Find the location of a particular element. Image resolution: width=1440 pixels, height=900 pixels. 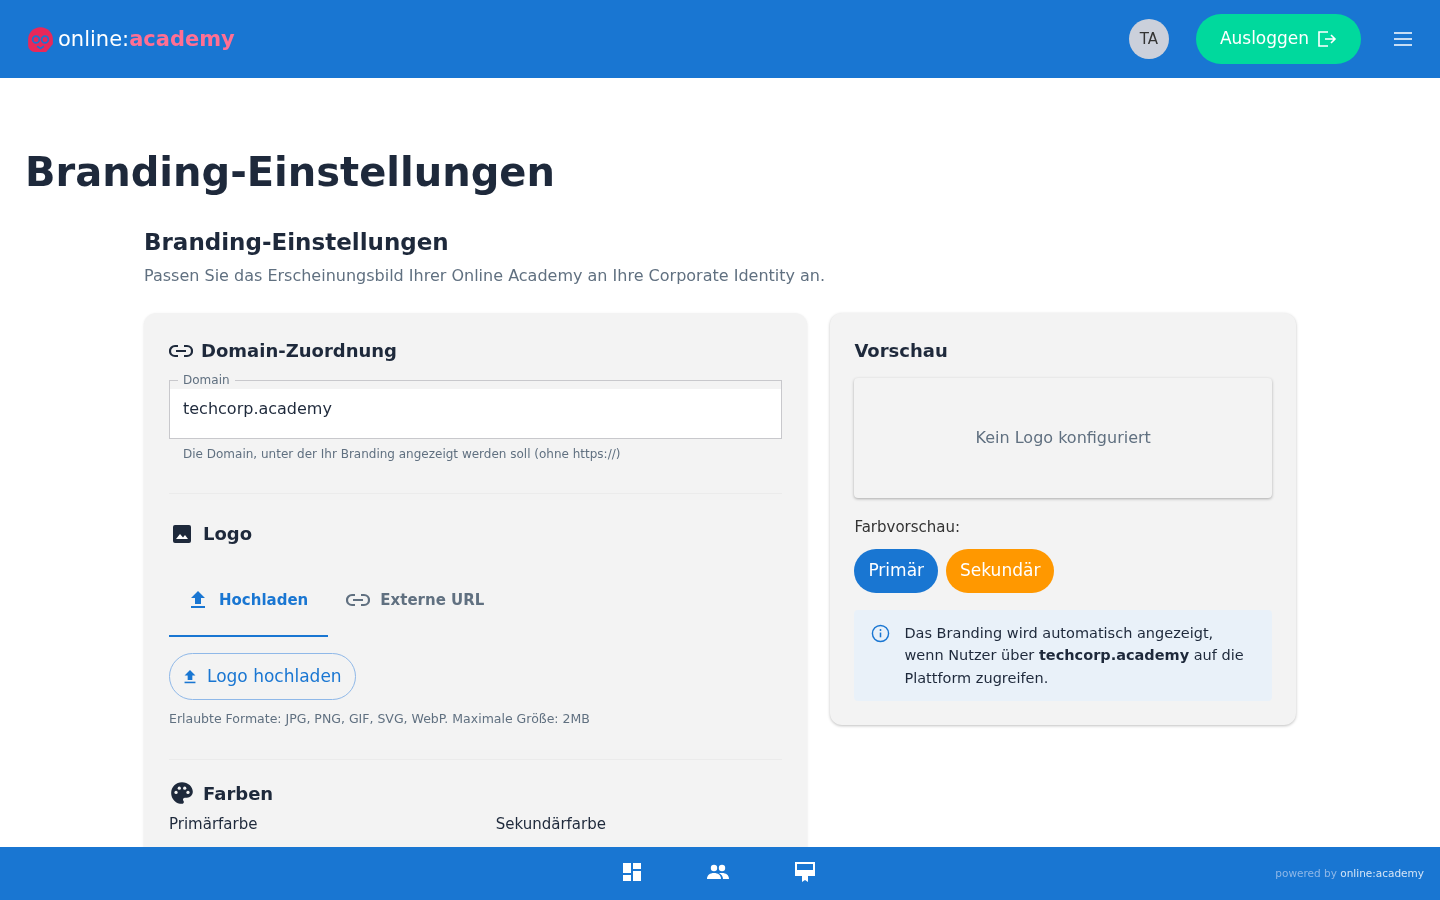

menu-icon is located at coordinates (1403, 39).